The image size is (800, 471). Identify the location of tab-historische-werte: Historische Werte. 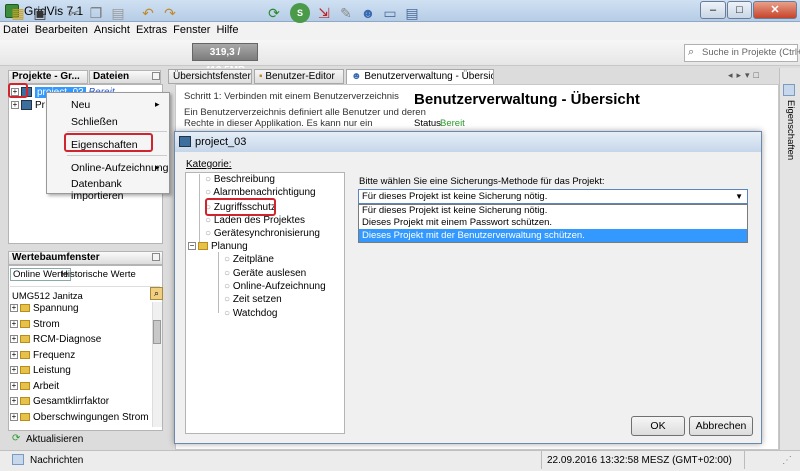
(98, 274).